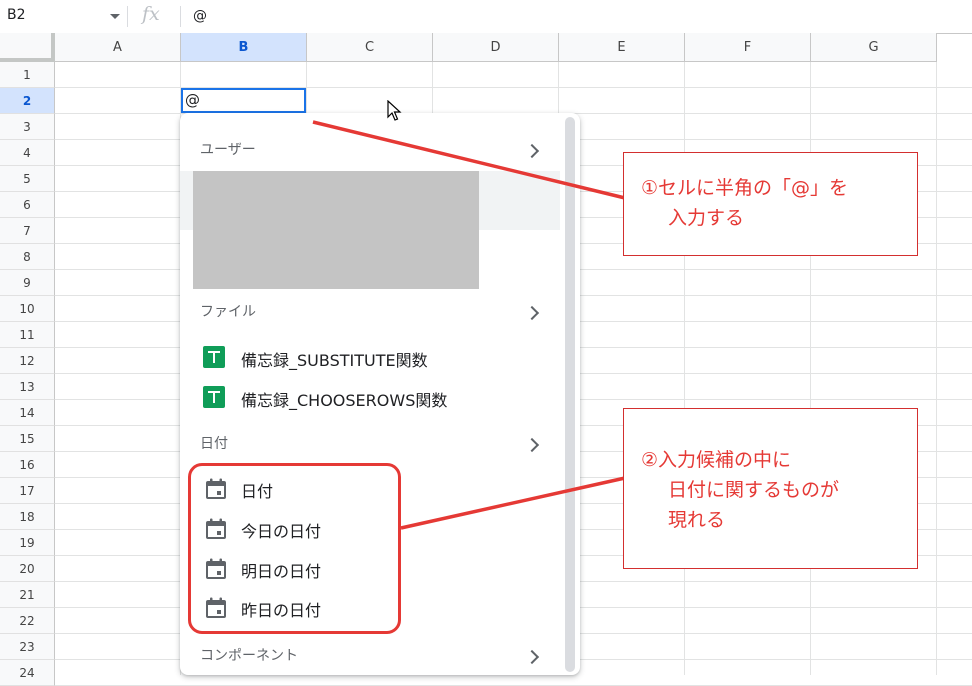 The image size is (972, 686). What do you see at coordinates (294, 548) in the screenshot?
I see `date-items-highlight` at bounding box center [294, 548].